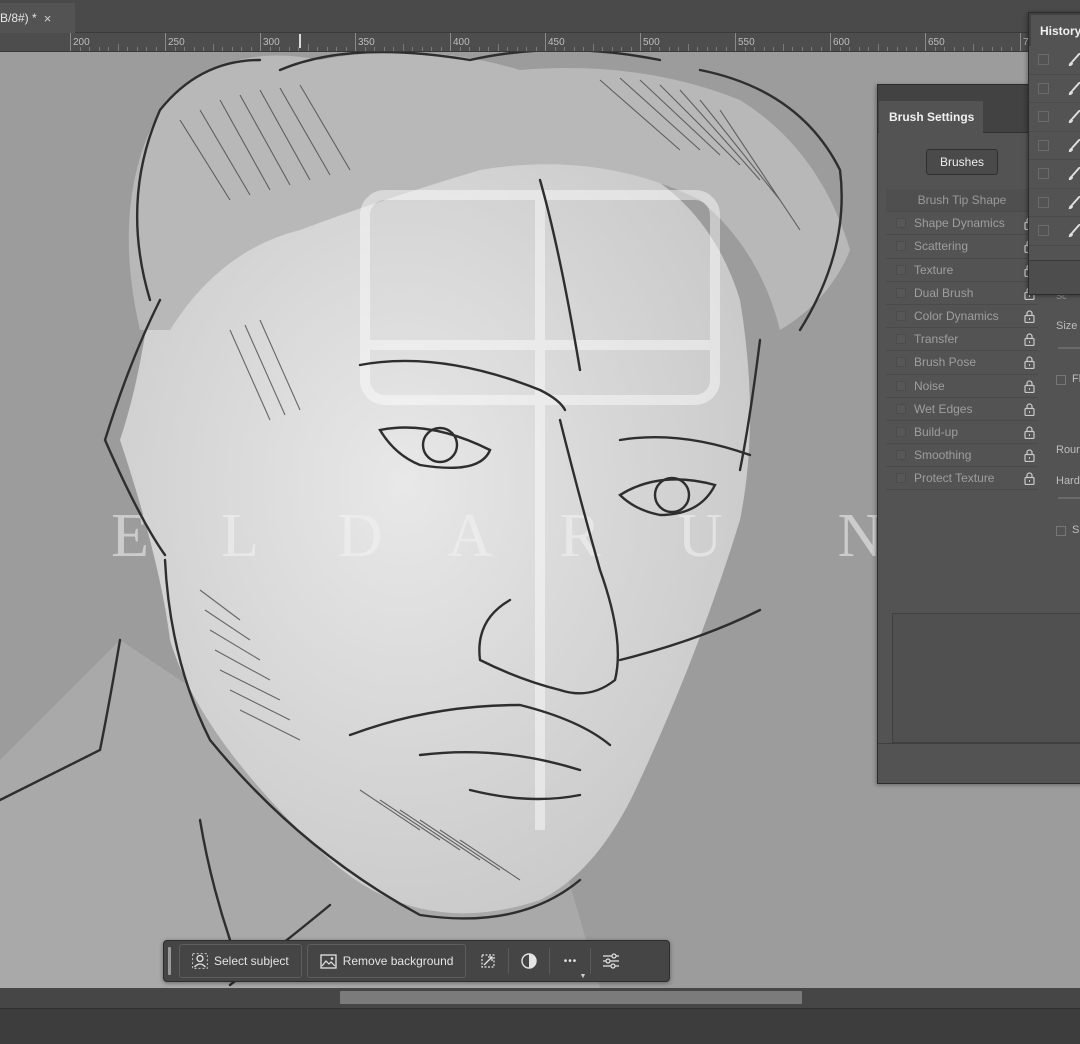 The height and width of the screenshot is (1044, 1080). I want to click on close-icon: ×, so click(48, 18).